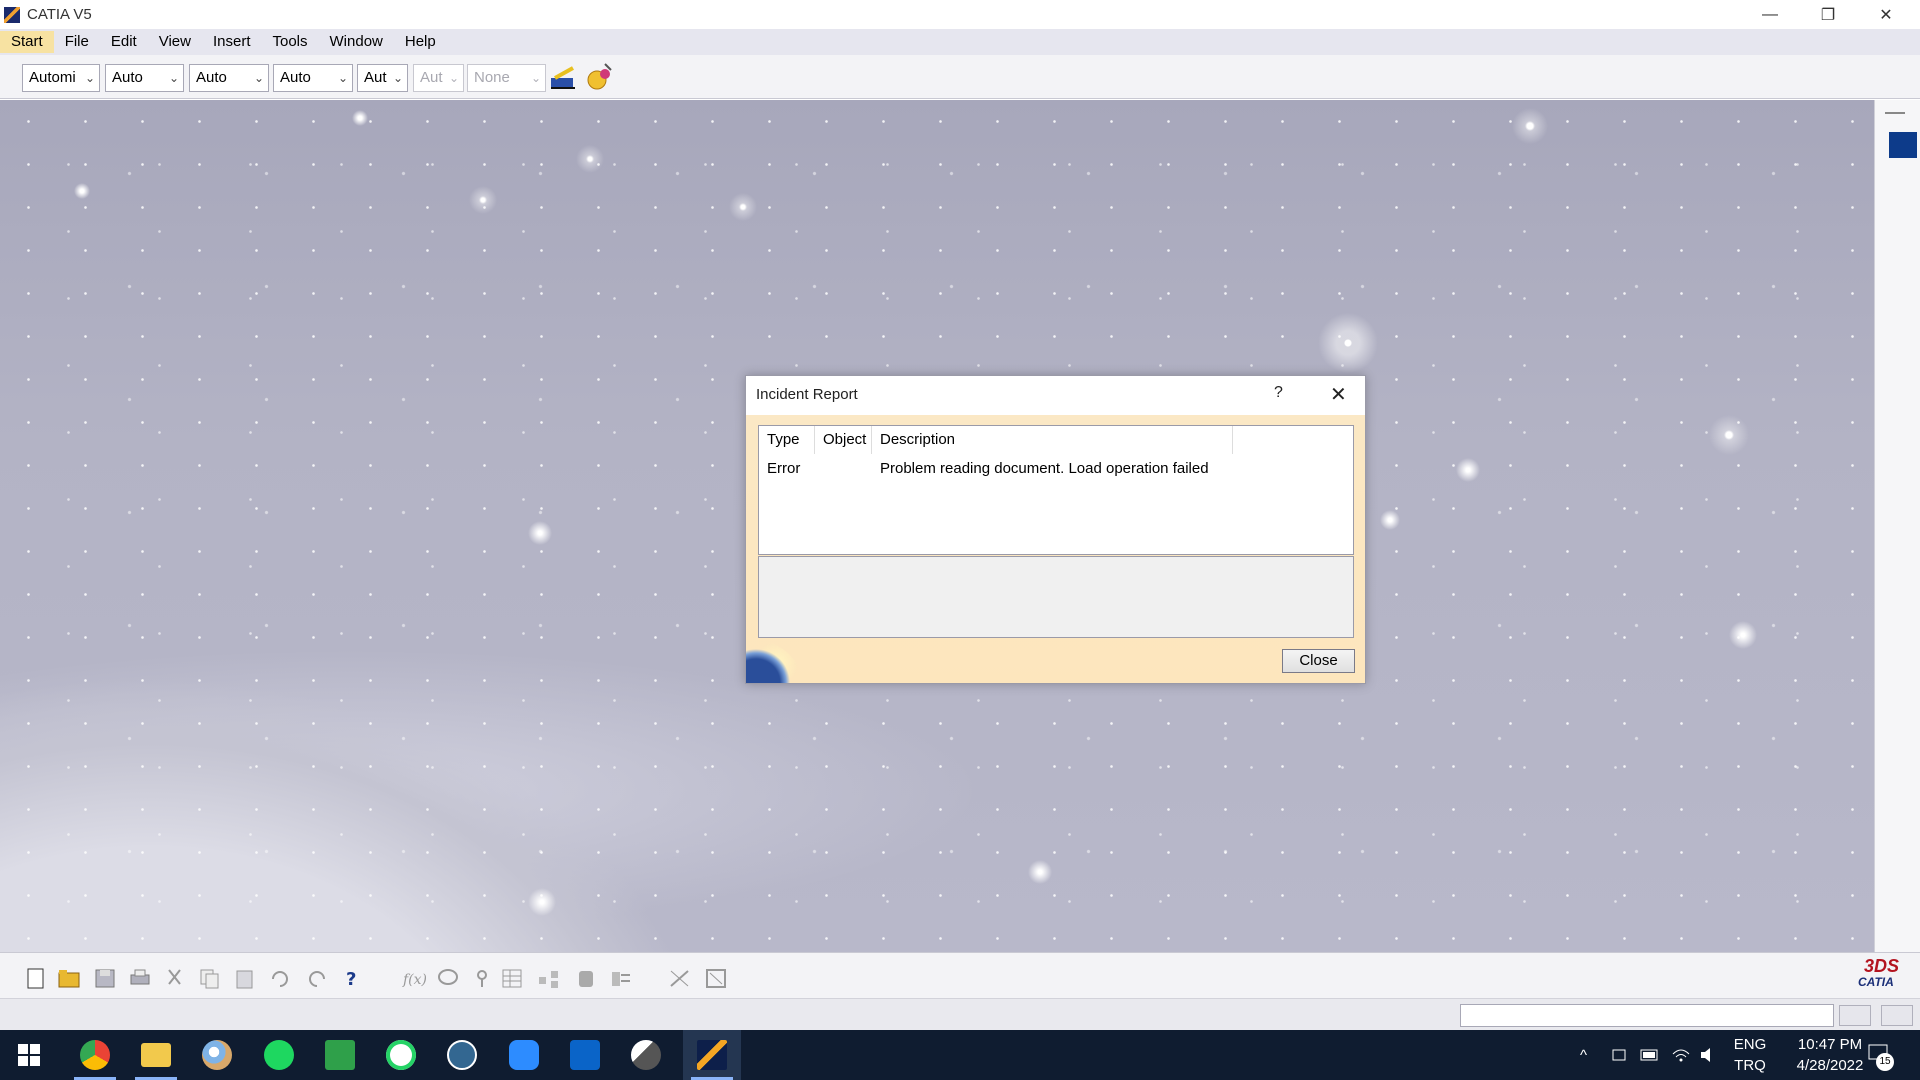 The width and height of the screenshot is (1920, 1080). Describe the element at coordinates (585, 1055) in the screenshot. I see `outlook-icon` at that location.